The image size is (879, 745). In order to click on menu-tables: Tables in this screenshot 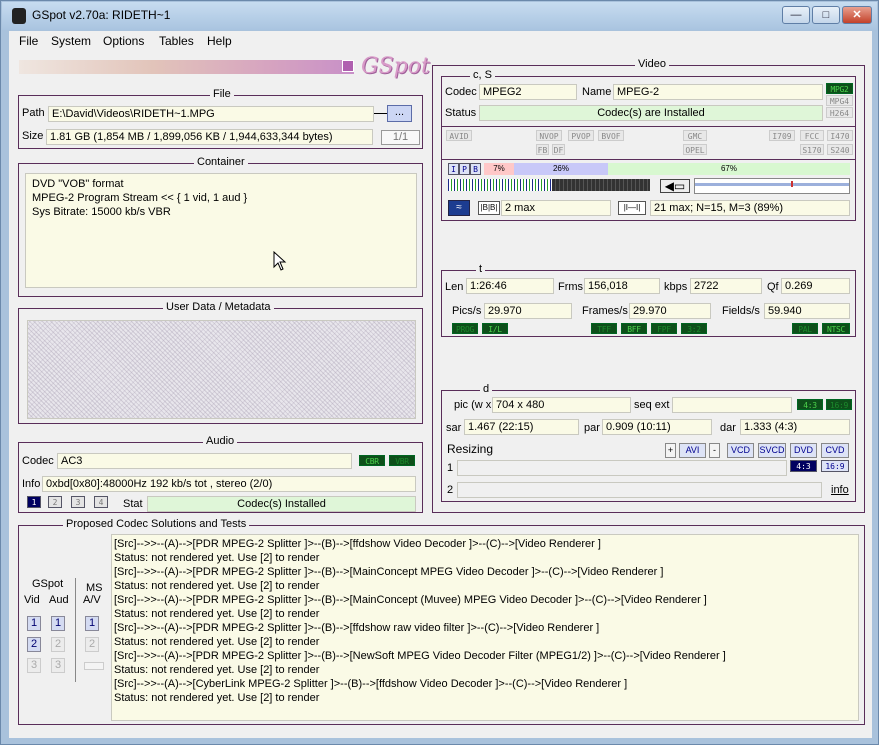, I will do `click(176, 41)`.